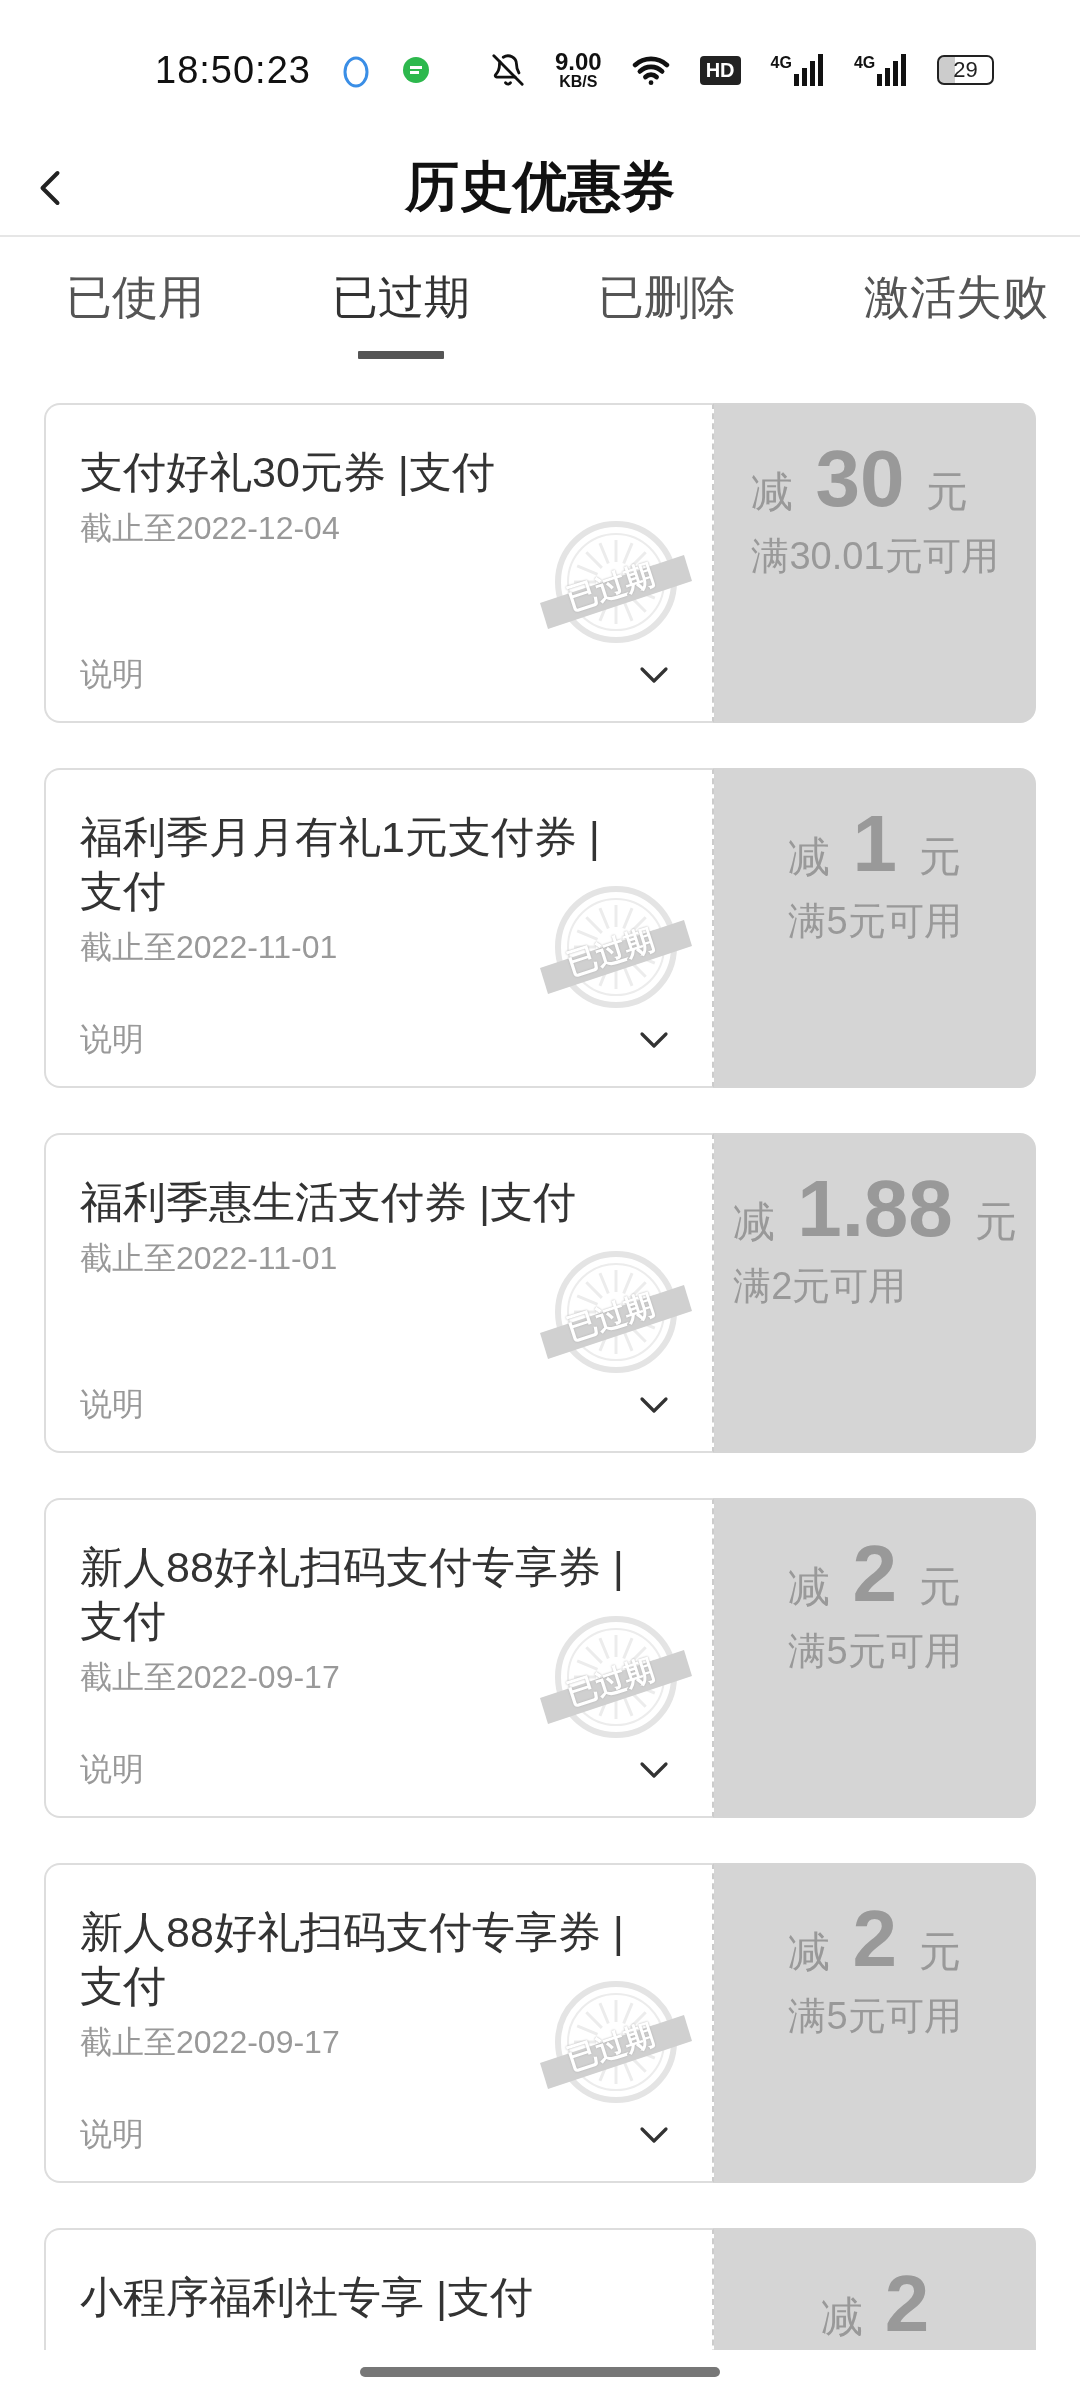 This screenshot has width=1080, height=2400. I want to click on coupon-title: 小程序福利社专享 |支付, so click(307, 2297).